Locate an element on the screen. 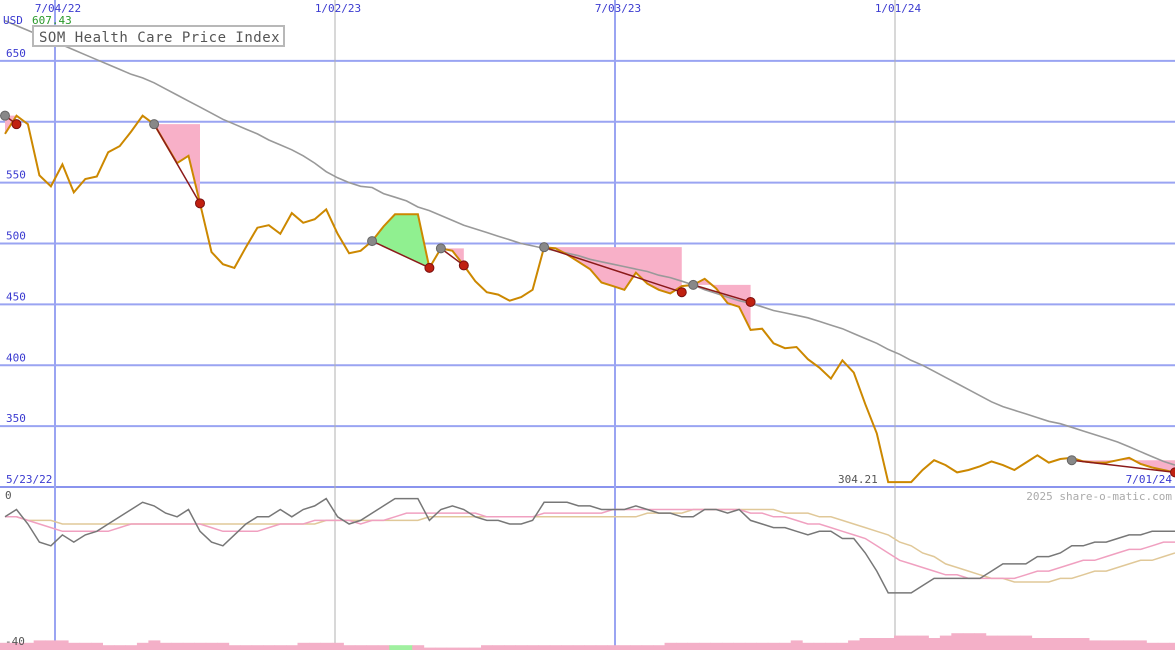 This screenshot has width=1175, height=650. x-tick-label: 7/03/23 is located at coordinates (618, 8).